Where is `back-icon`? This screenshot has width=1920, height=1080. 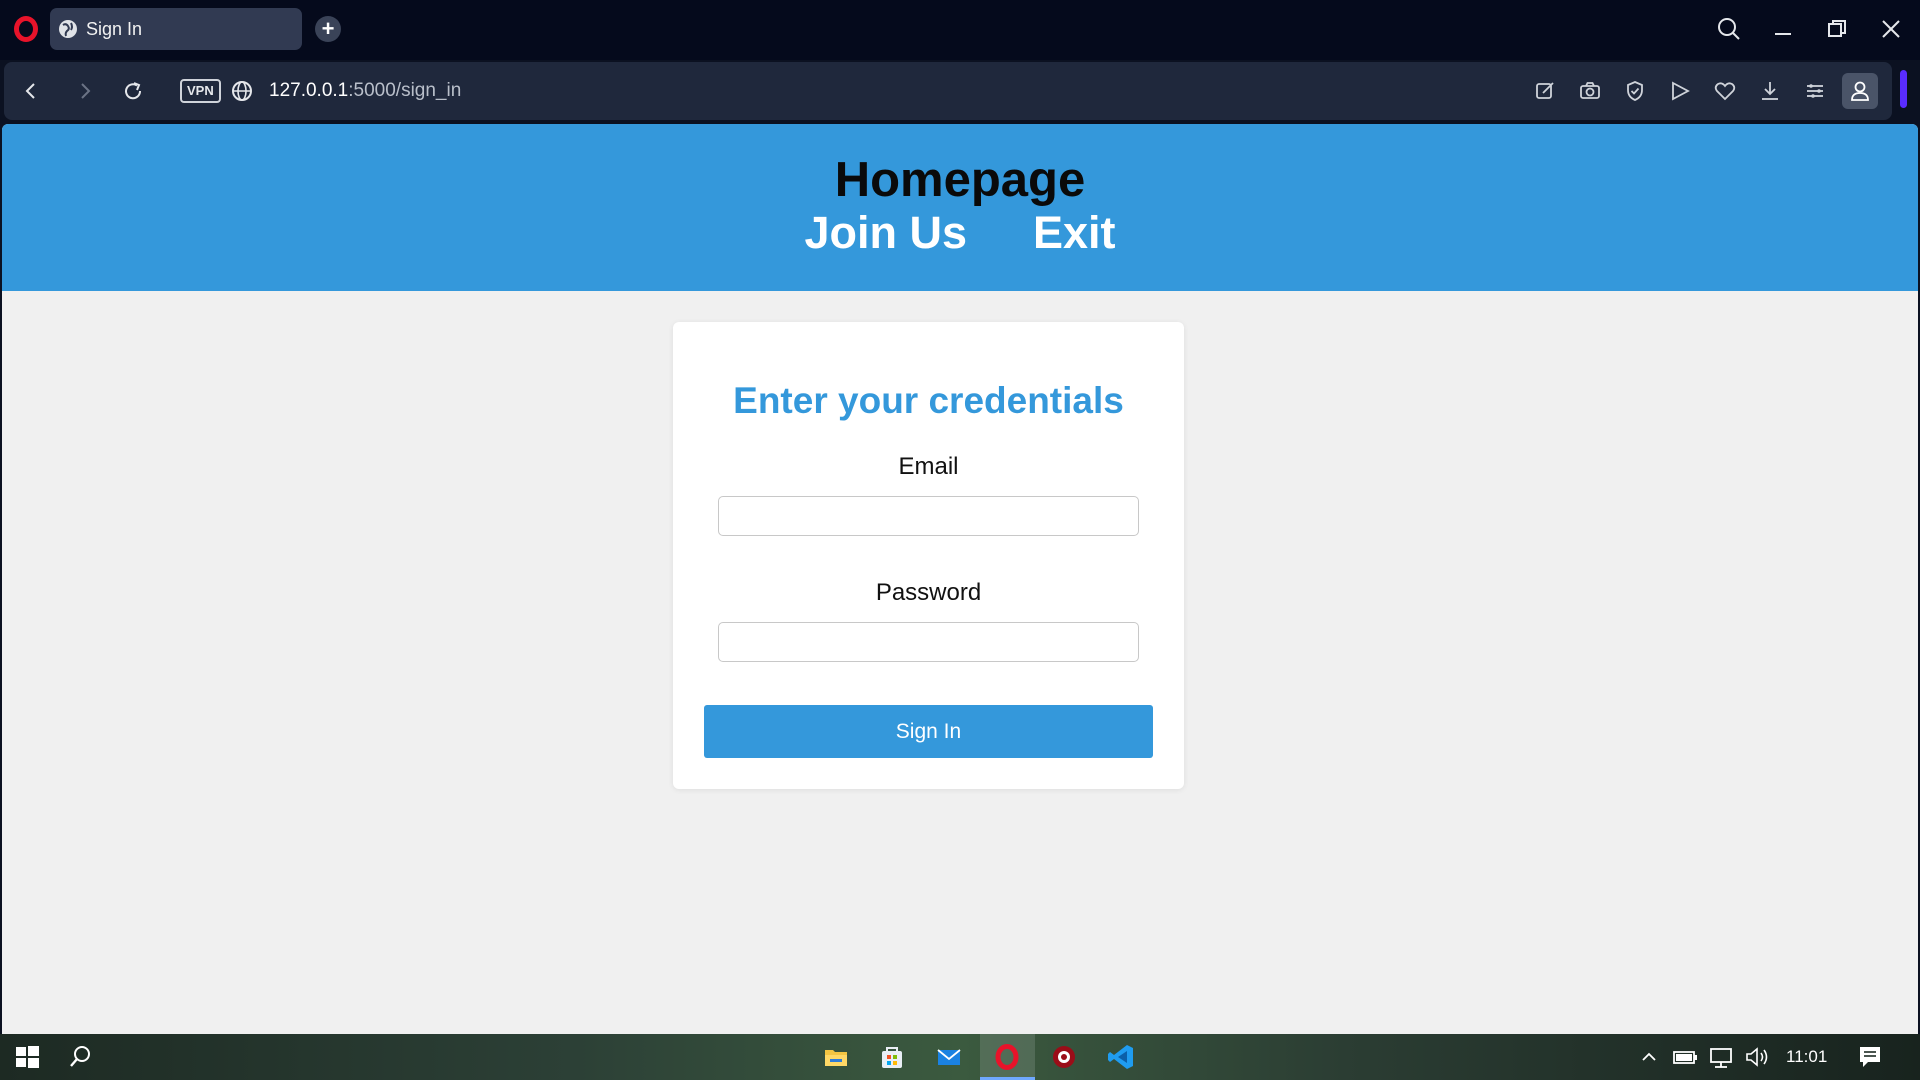 back-icon is located at coordinates (31, 91).